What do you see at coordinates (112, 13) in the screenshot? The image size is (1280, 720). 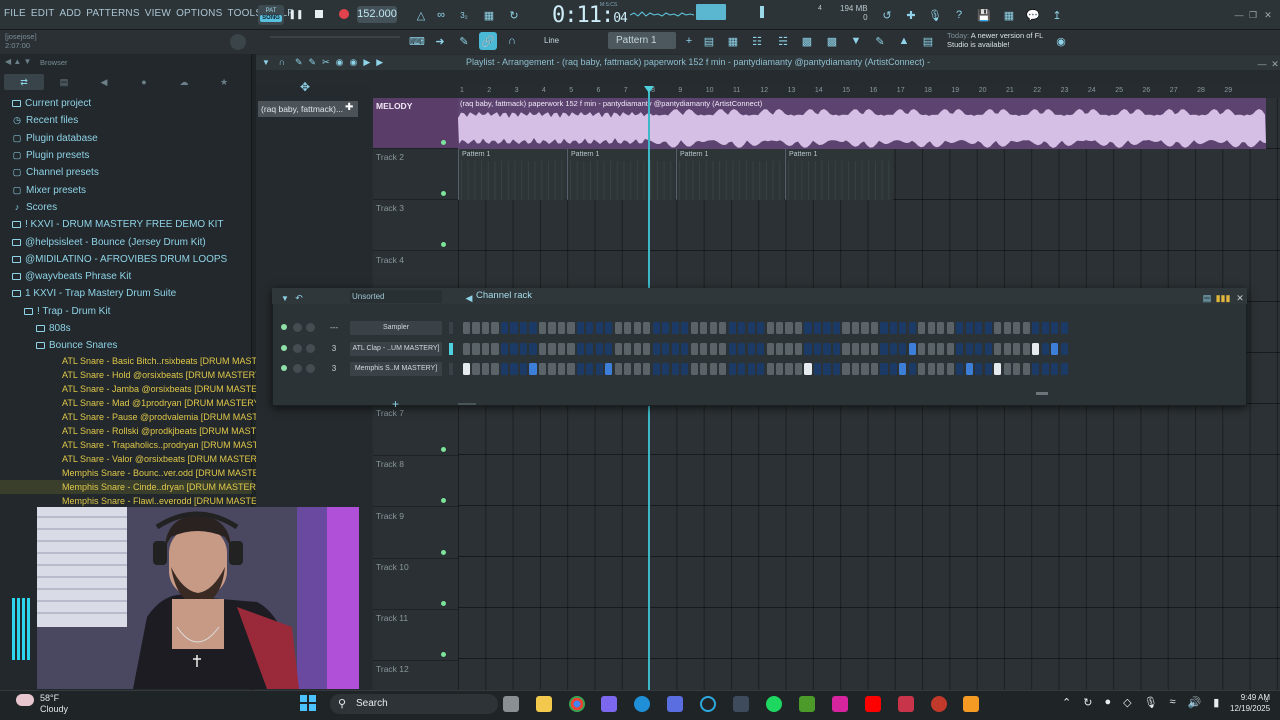 I see `menu-patterns: PATTERNS` at bounding box center [112, 13].